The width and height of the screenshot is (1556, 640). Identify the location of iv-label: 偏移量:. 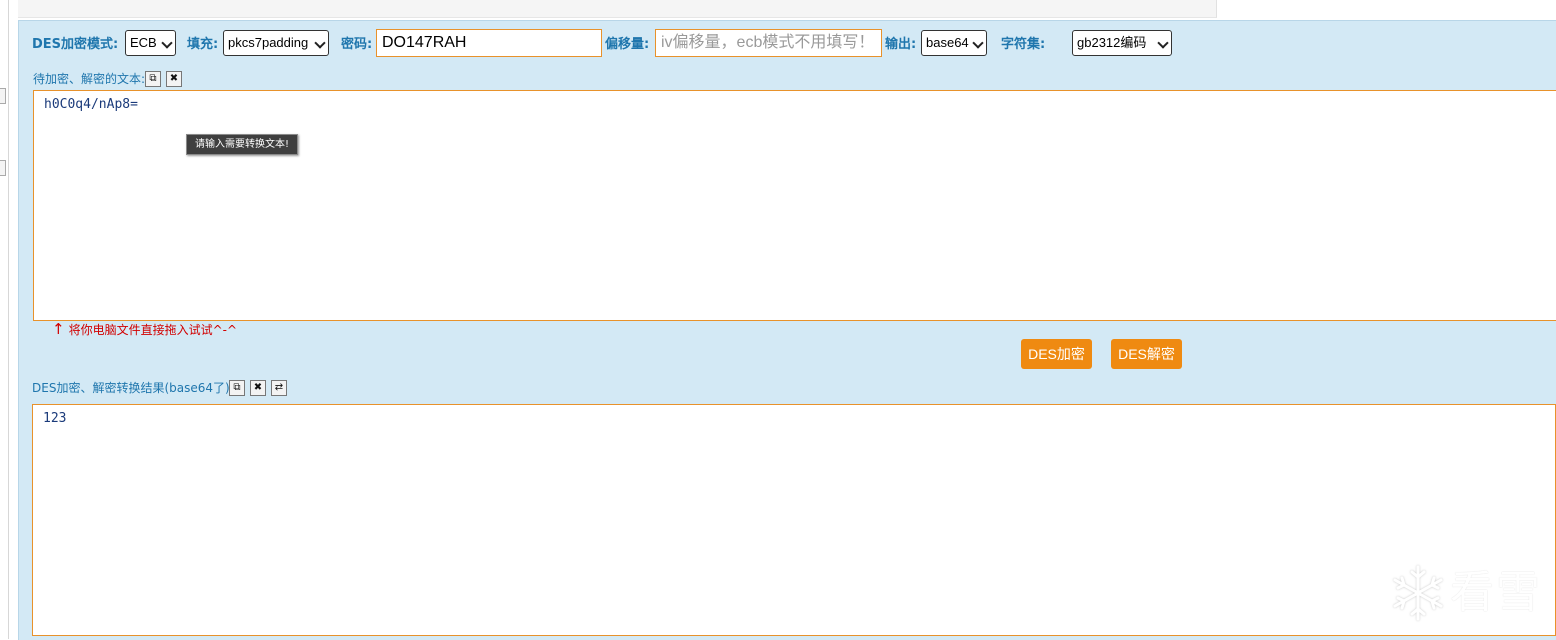
(627, 44).